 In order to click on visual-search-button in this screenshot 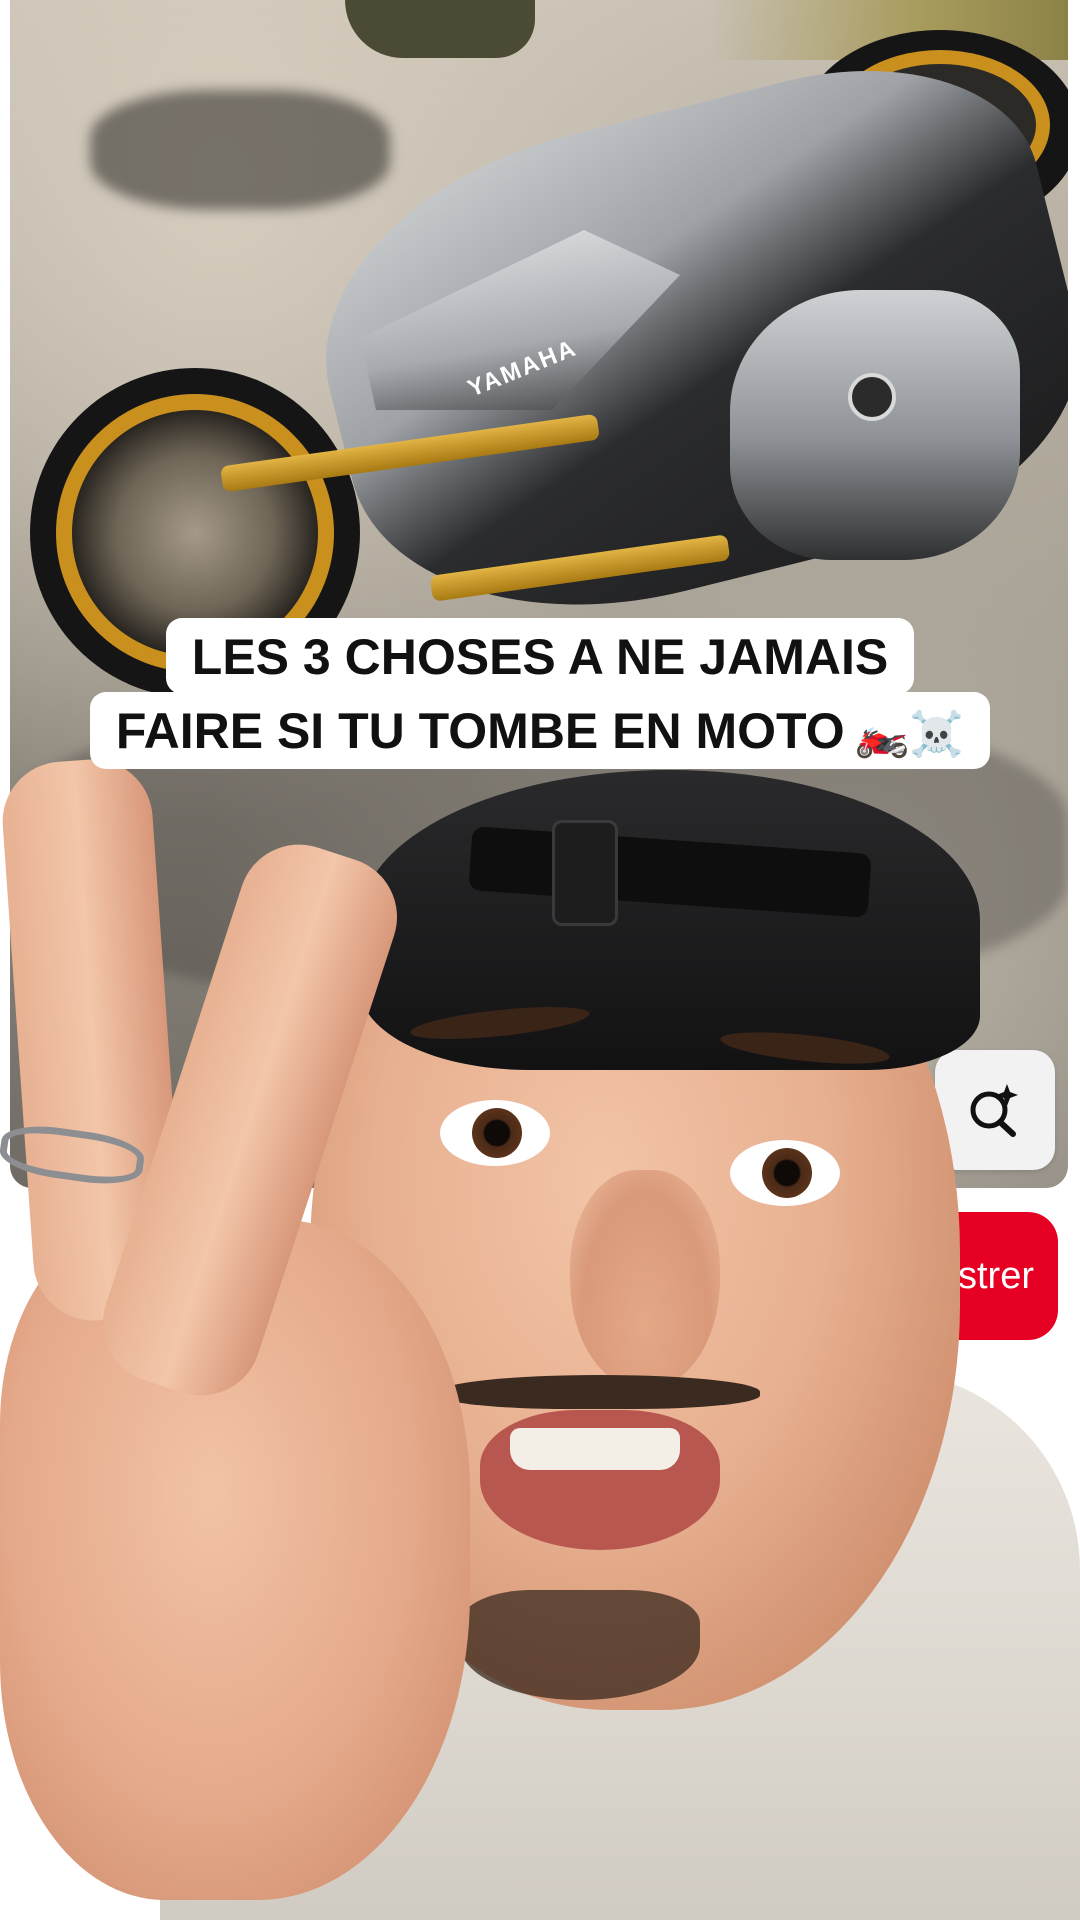, I will do `click(995, 1110)`.